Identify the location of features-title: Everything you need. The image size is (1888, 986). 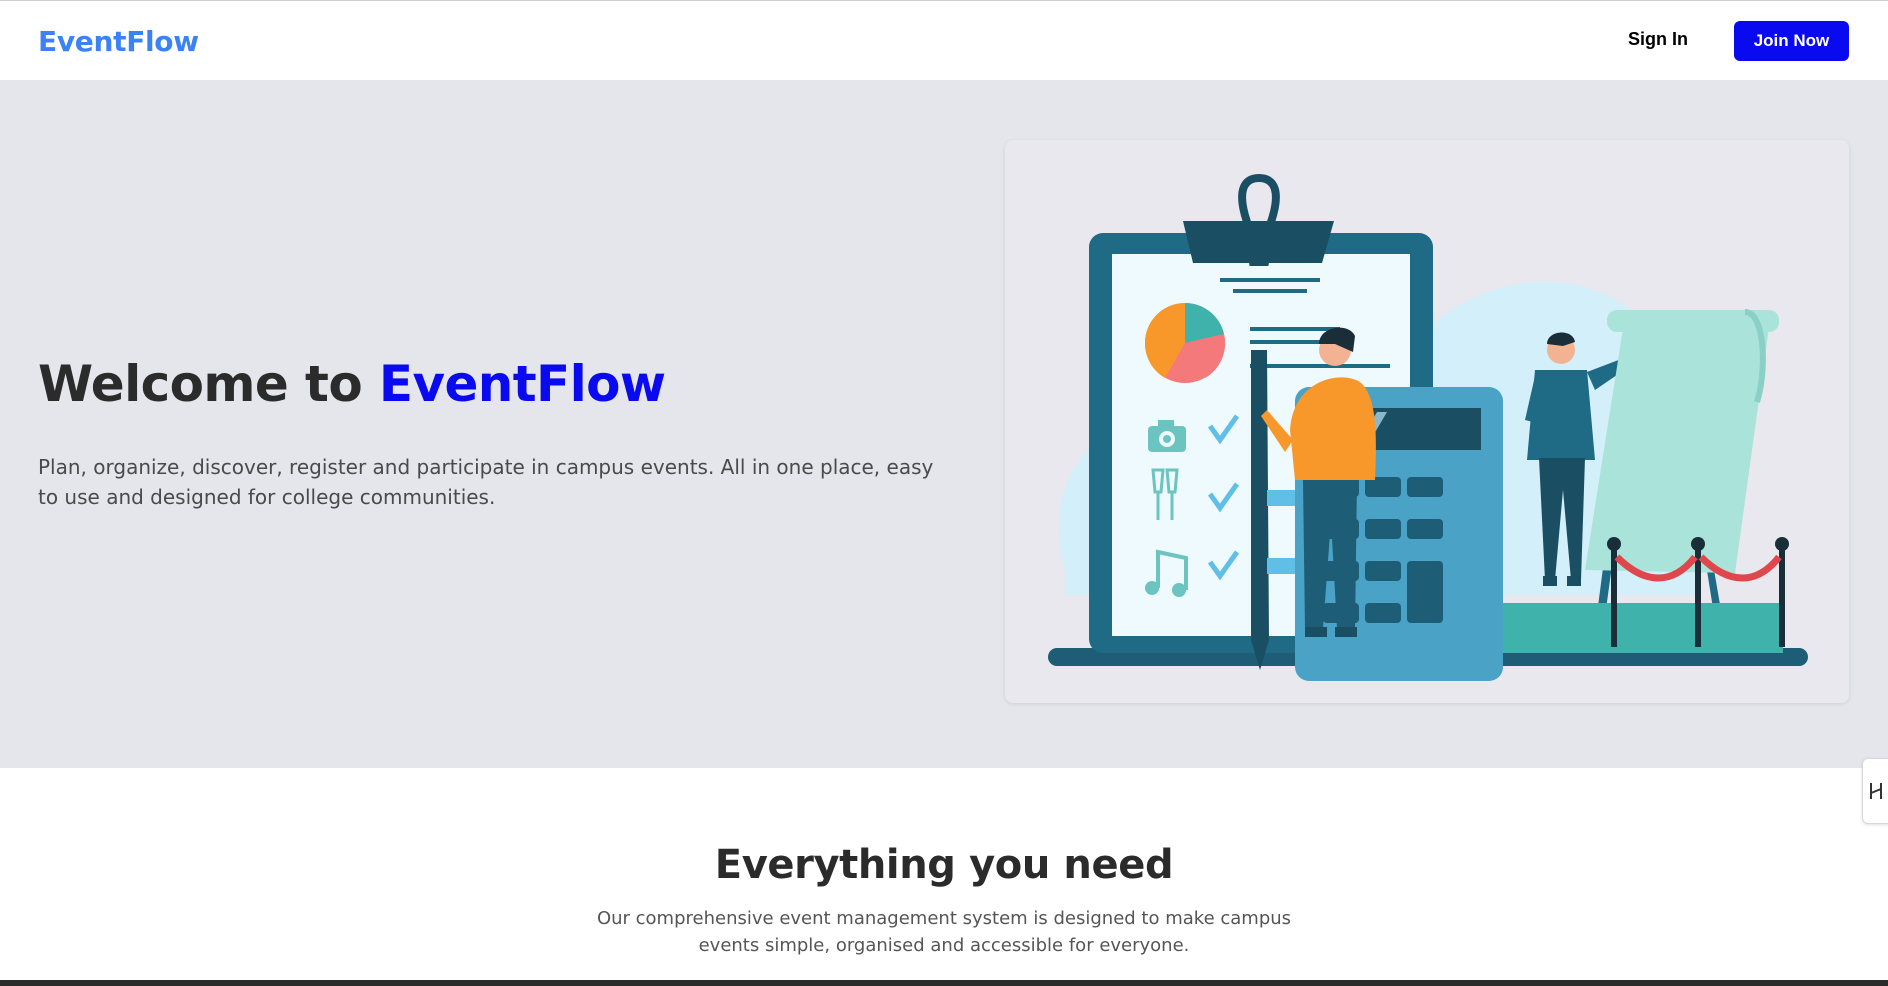
(944, 865).